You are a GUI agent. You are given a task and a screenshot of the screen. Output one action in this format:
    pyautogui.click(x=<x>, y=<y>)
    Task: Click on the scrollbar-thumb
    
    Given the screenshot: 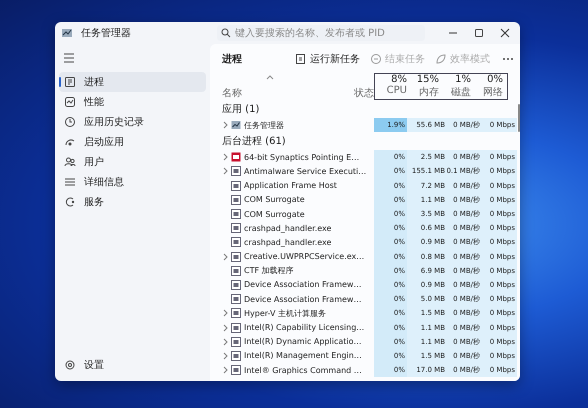 What is the action you would take?
    pyautogui.click(x=519, y=118)
    